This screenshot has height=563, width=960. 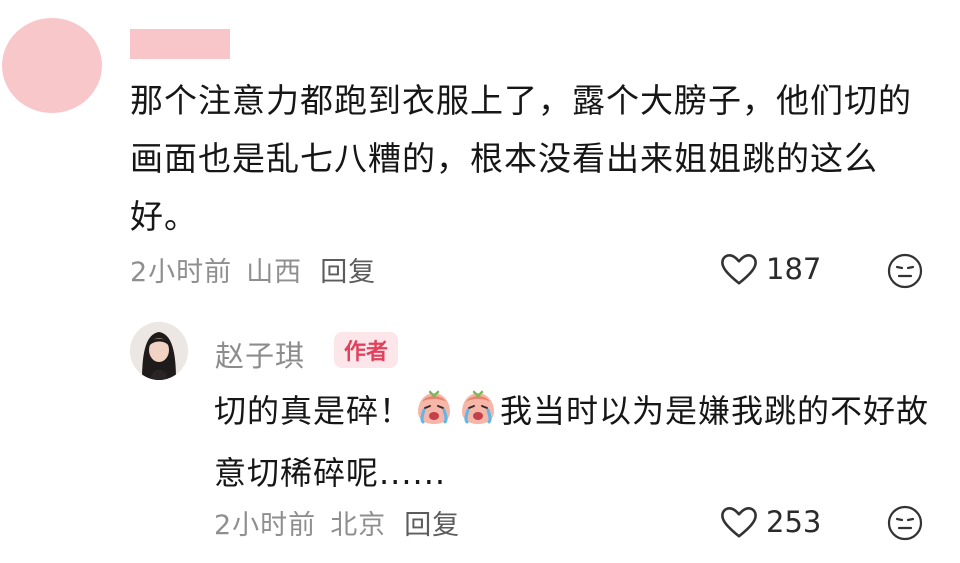 I want to click on reply-like-button: 253, so click(x=770, y=522).